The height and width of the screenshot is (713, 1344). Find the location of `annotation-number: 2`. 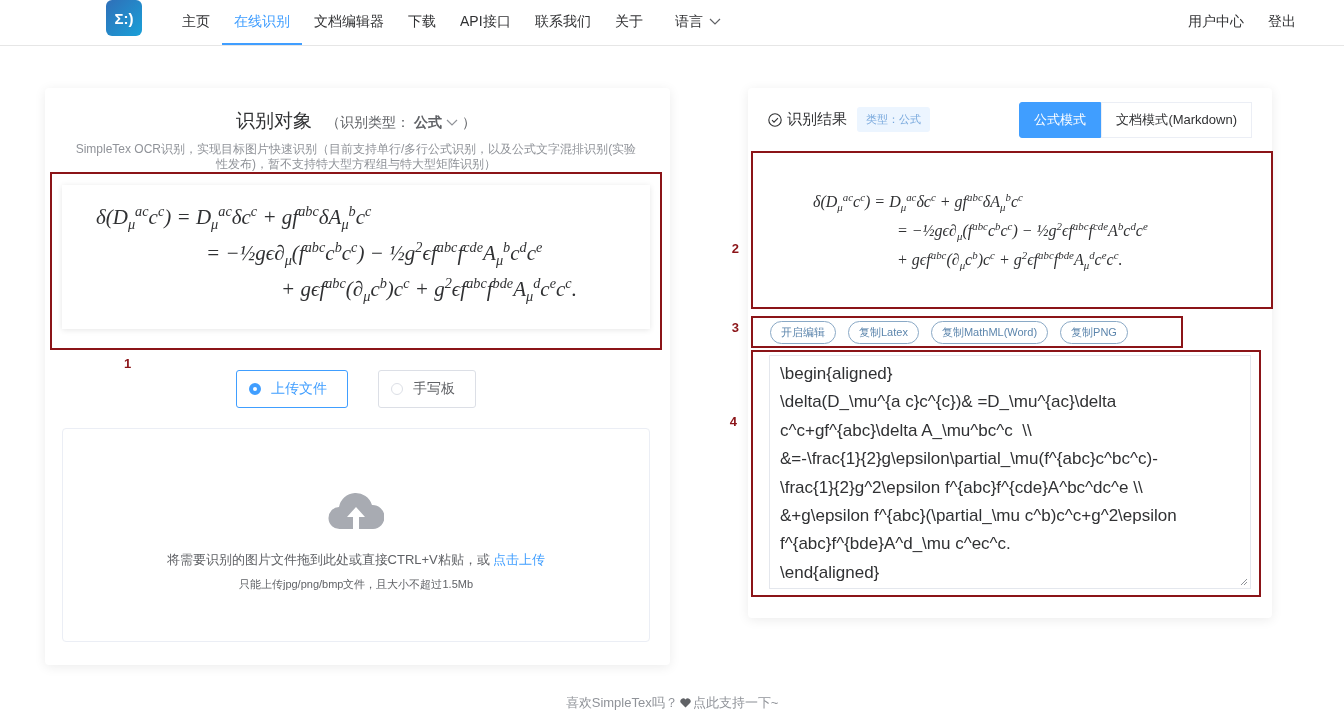

annotation-number: 2 is located at coordinates (735, 248).